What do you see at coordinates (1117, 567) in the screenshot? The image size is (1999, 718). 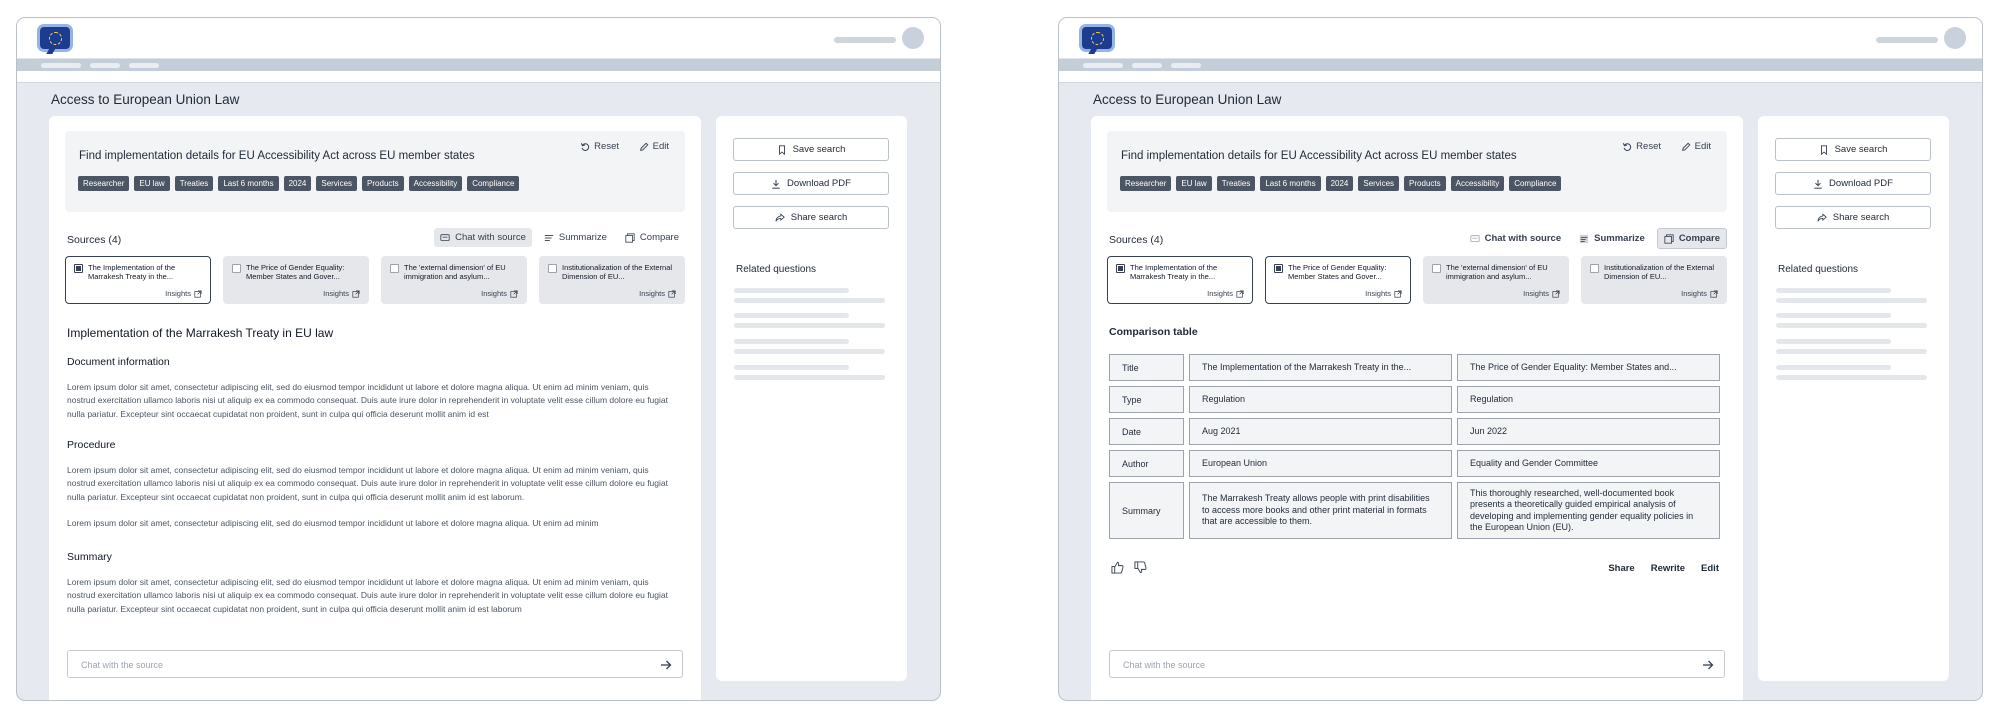 I see `thumbs-up-icon` at bounding box center [1117, 567].